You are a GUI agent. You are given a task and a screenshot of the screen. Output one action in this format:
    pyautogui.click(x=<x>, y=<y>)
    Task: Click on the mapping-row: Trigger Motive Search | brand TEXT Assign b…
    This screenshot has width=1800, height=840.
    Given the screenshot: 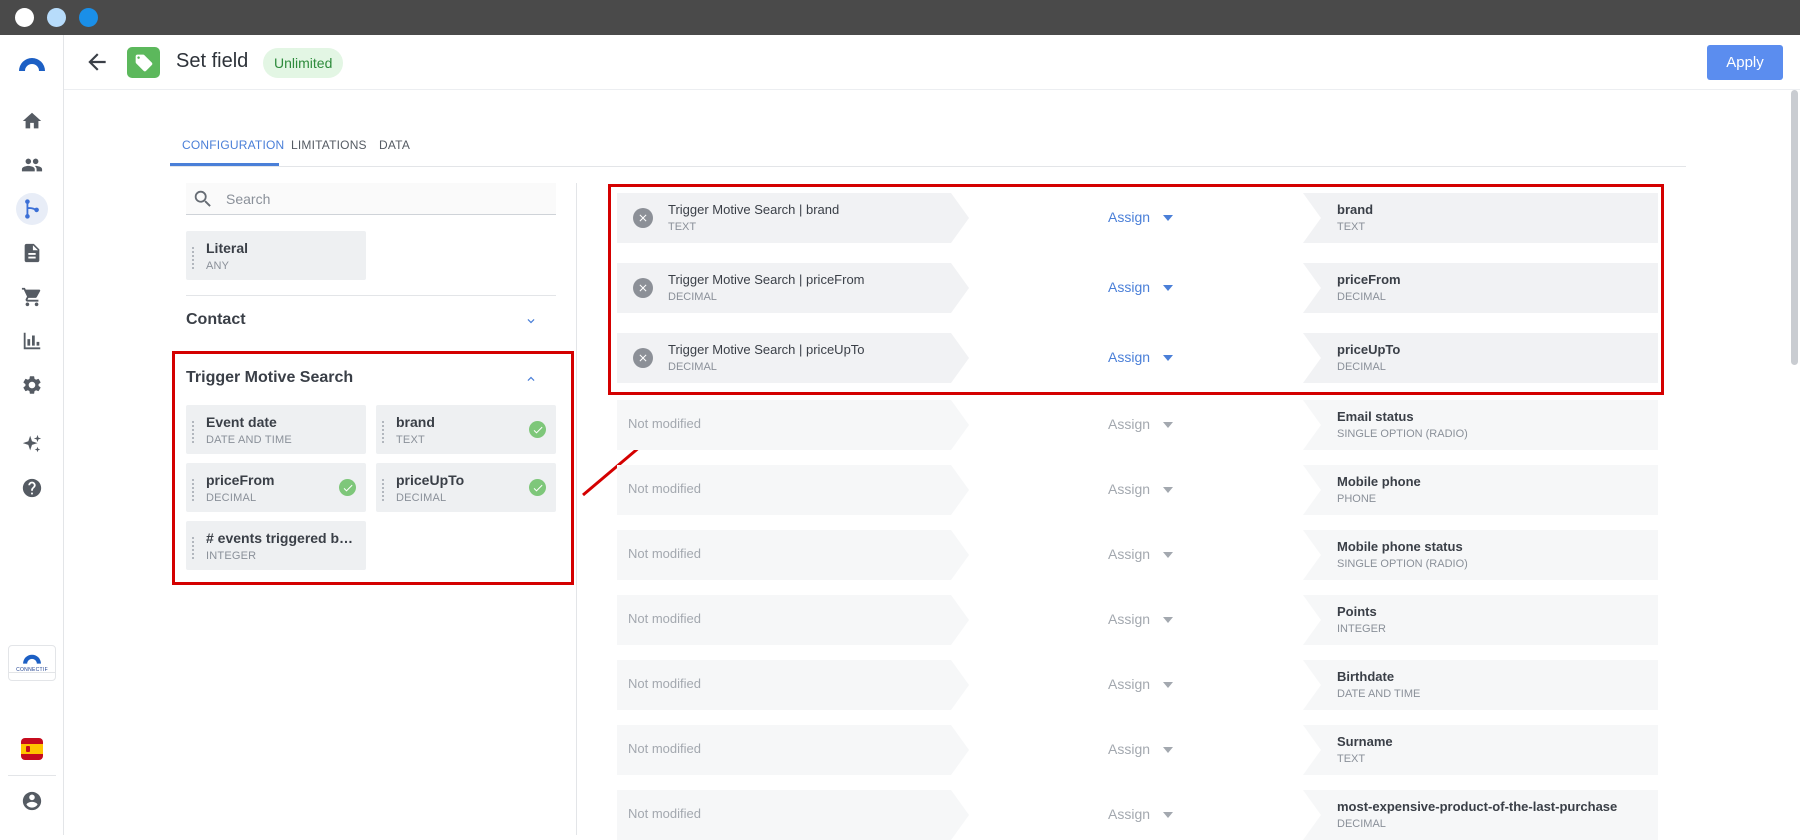 What is the action you would take?
    pyautogui.click(x=1137, y=218)
    